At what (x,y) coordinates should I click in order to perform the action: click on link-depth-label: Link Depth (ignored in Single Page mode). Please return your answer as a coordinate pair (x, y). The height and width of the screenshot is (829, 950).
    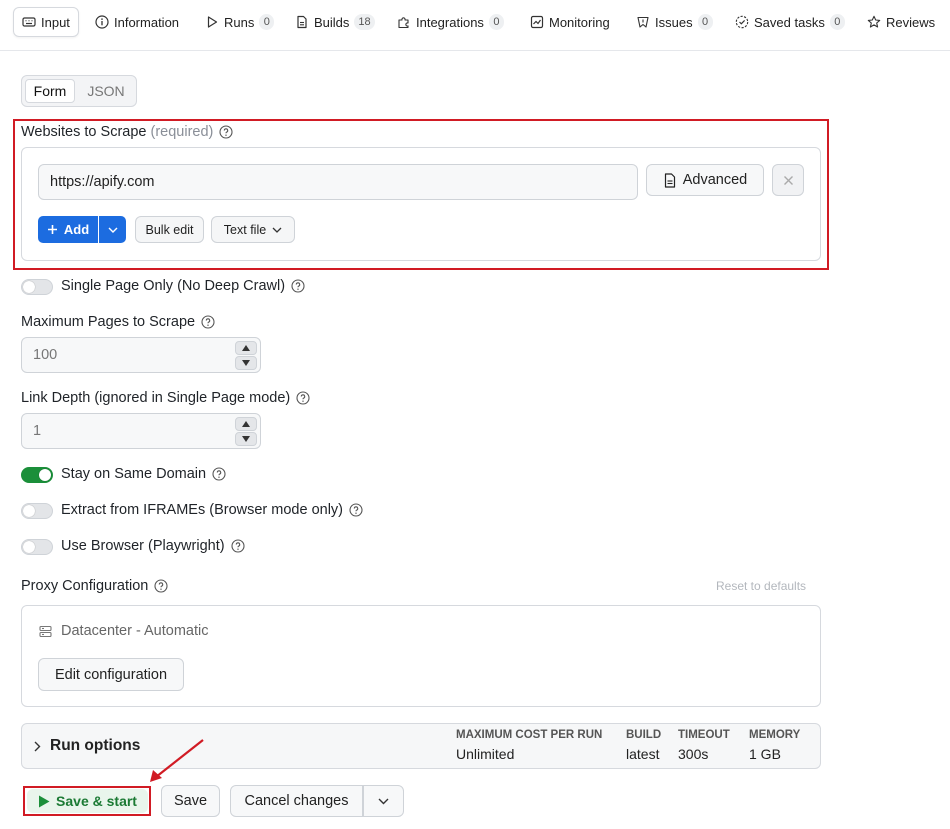
    Looking at the image, I should click on (165, 398).